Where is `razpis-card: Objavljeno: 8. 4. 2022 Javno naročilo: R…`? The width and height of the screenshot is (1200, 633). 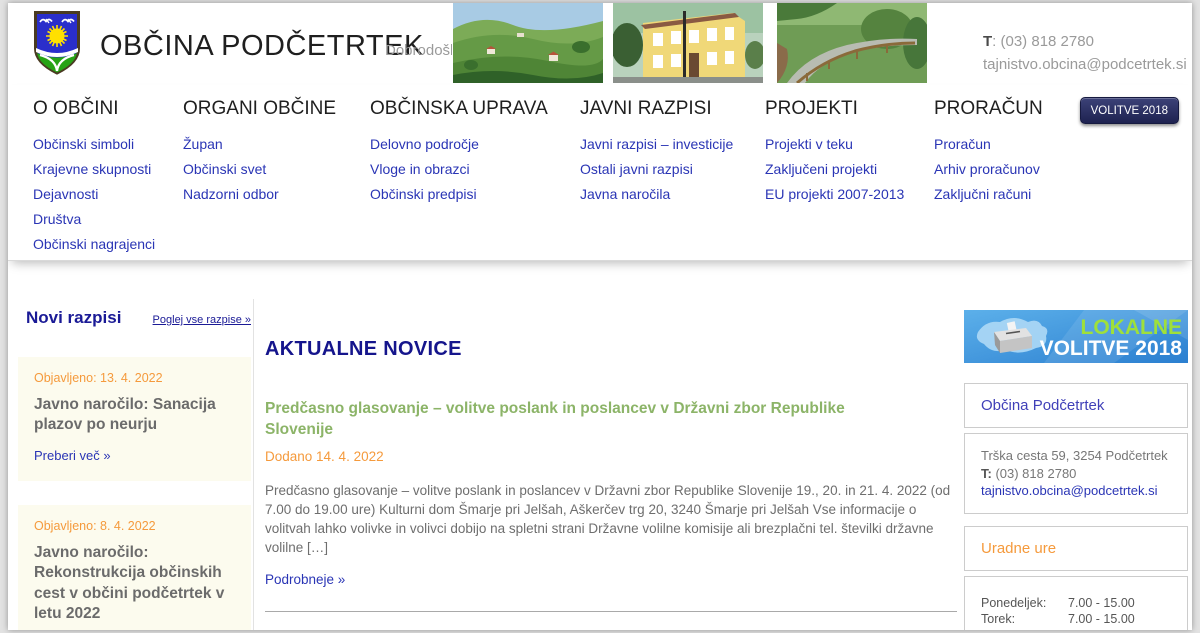
razpis-card: Objavljeno: 8. 4. 2022 Javno naročilo: R… is located at coordinates (134, 567).